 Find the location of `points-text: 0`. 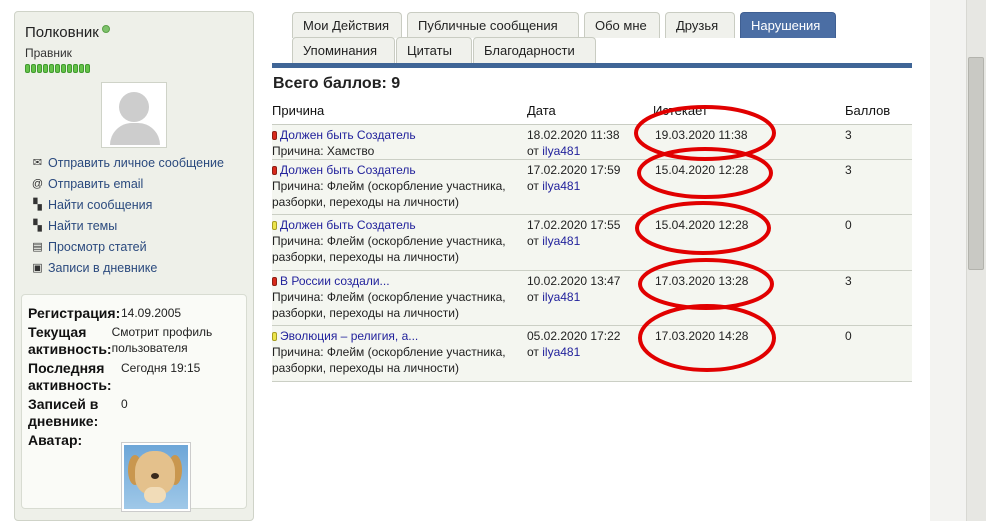

points-text: 0 is located at coordinates (848, 225).